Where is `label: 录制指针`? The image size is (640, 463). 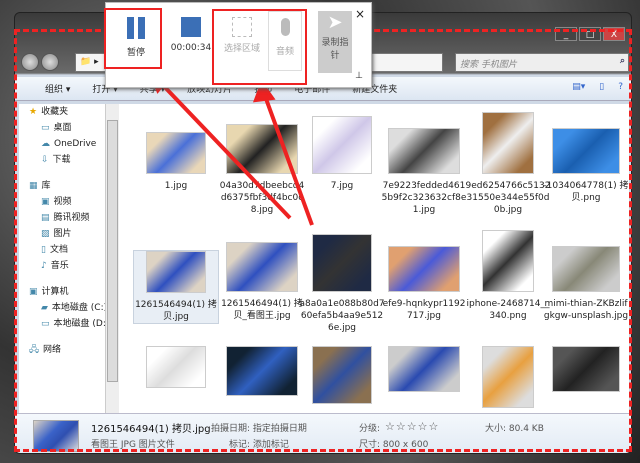 label: 录制指针 is located at coordinates (335, 49).